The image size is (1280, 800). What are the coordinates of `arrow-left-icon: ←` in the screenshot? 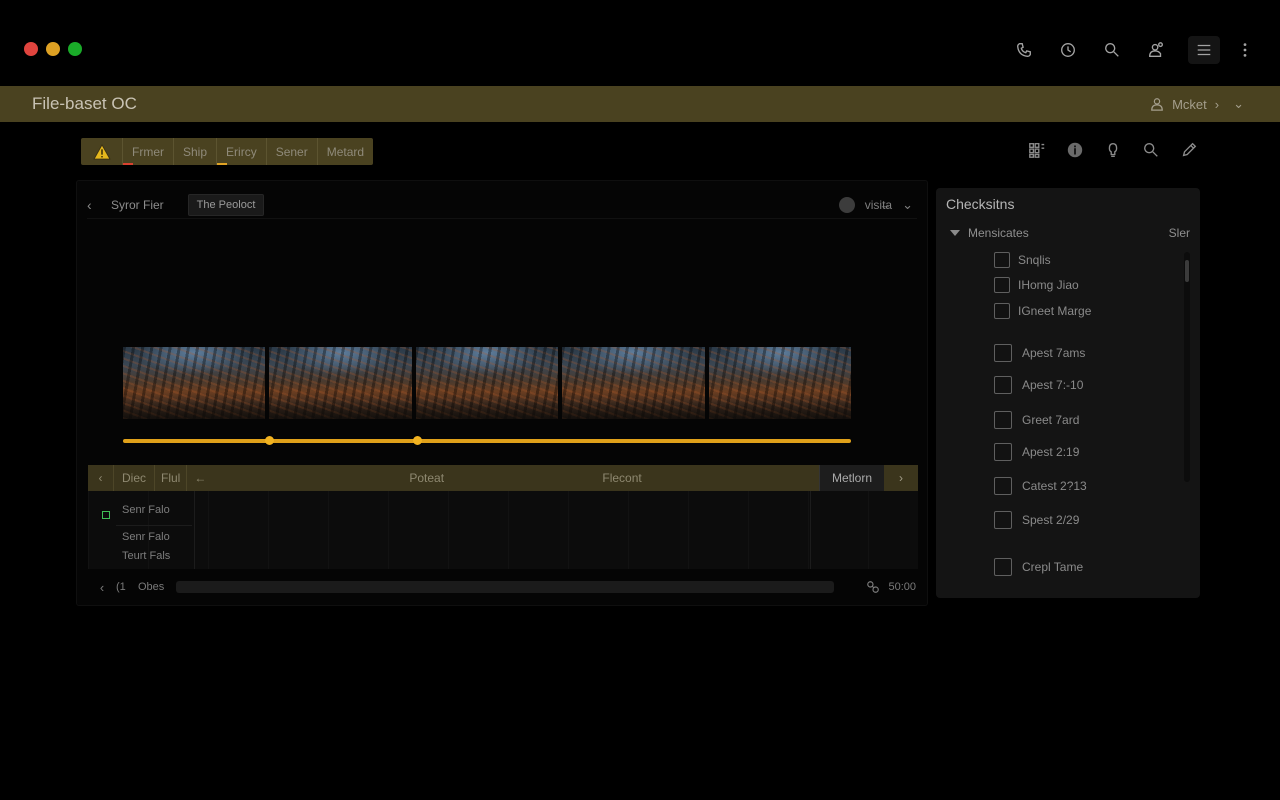 It's located at (200, 478).